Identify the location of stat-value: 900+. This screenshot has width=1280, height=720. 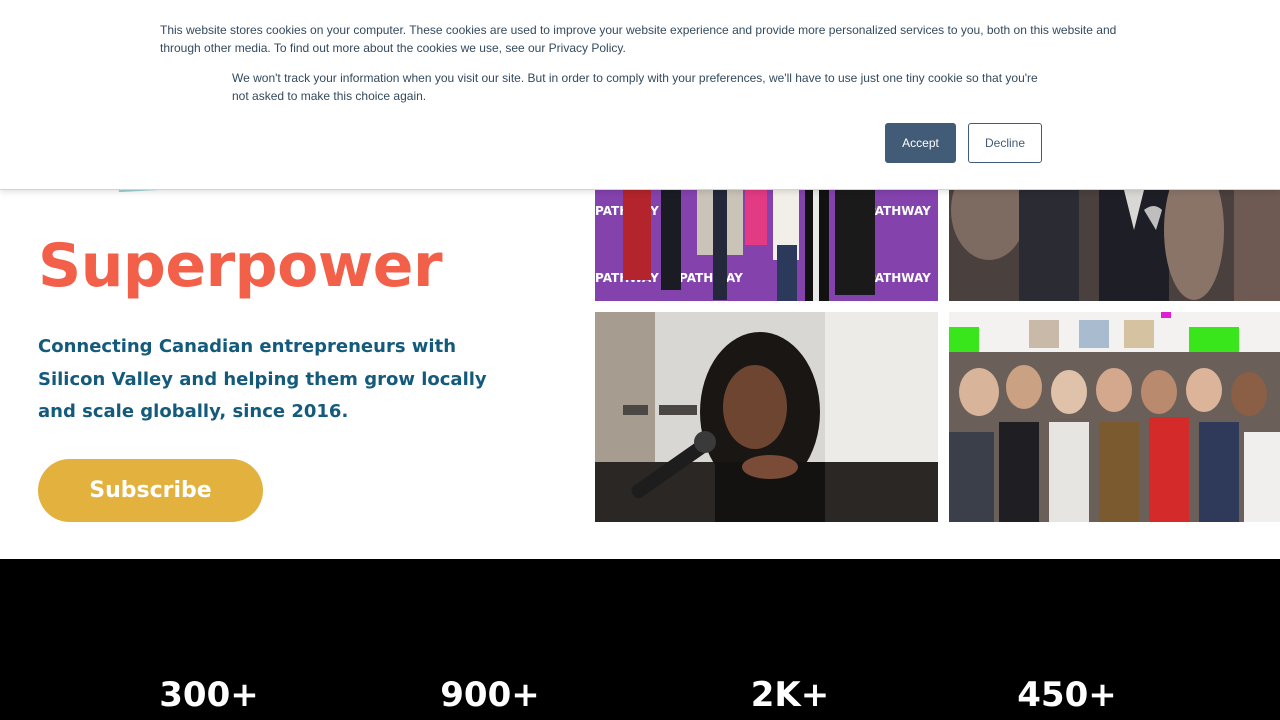
(490, 695).